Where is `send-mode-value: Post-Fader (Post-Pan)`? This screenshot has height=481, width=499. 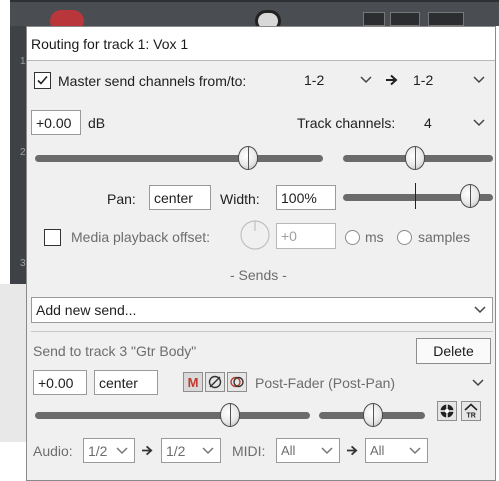 send-mode-value: Post-Fader (Post-Pan) is located at coordinates (325, 383).